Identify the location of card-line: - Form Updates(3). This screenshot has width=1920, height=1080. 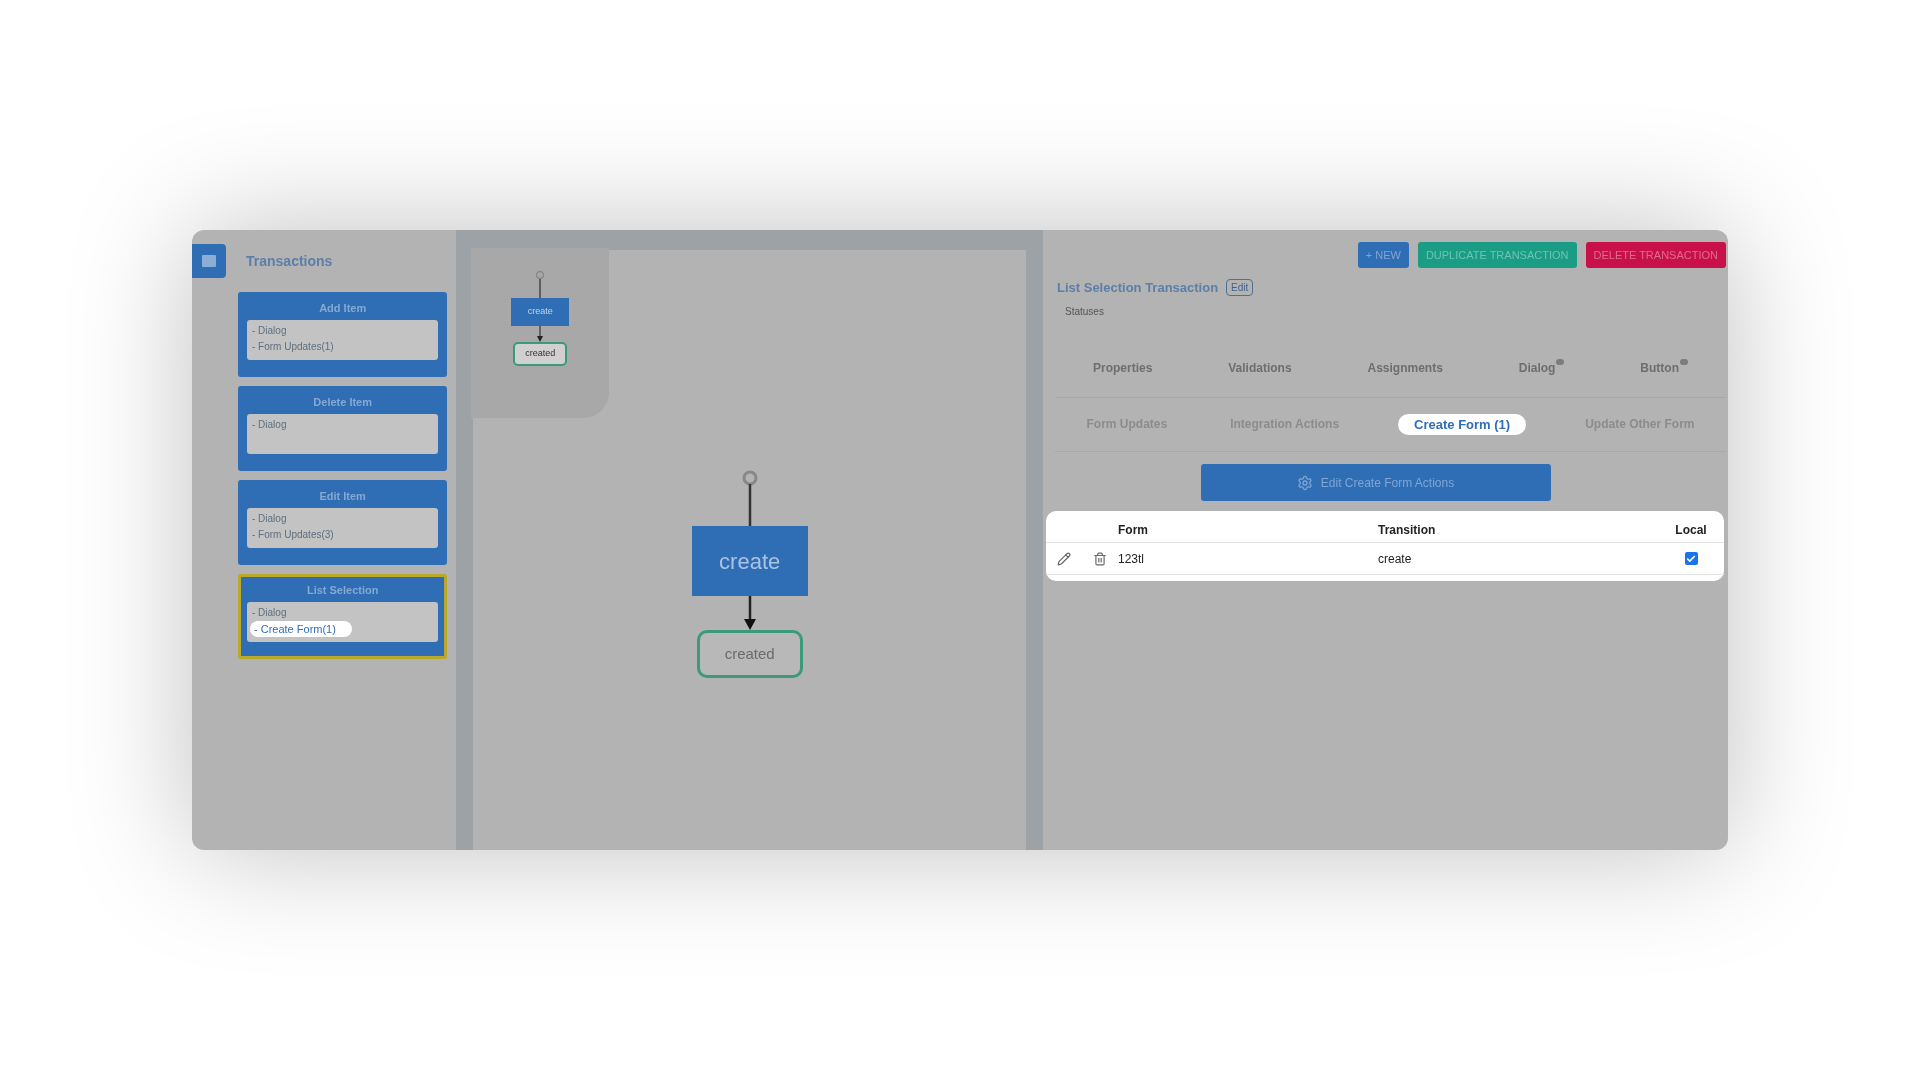
(293, 534).